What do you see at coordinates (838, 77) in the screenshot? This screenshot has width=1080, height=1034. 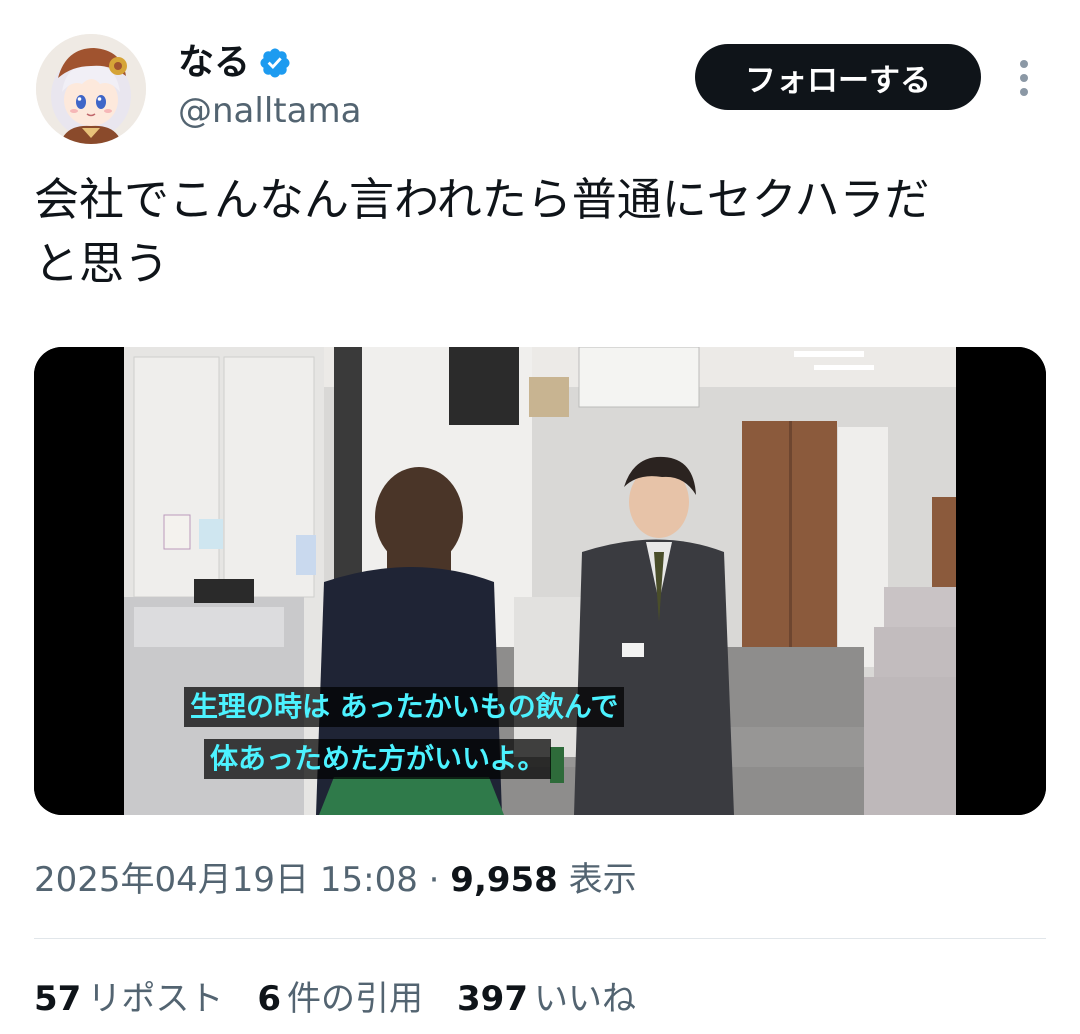 I see `follow-button: フォローする` at bounding box center [838, 77].